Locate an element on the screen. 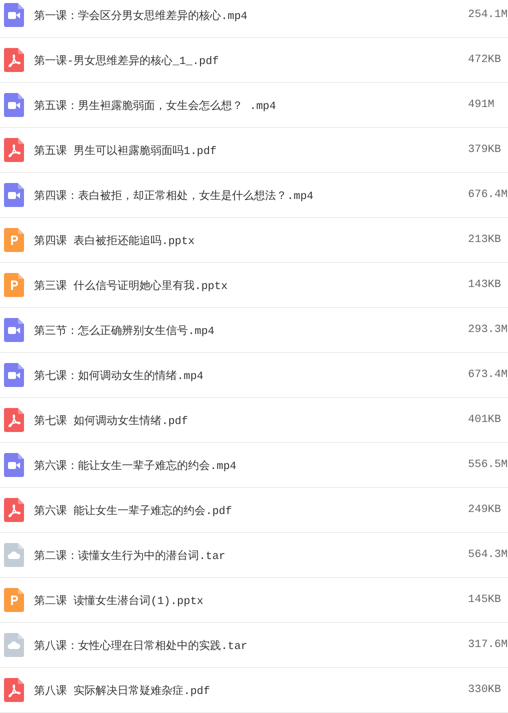  file-size: 401KB is located at coordinates (485, 420).